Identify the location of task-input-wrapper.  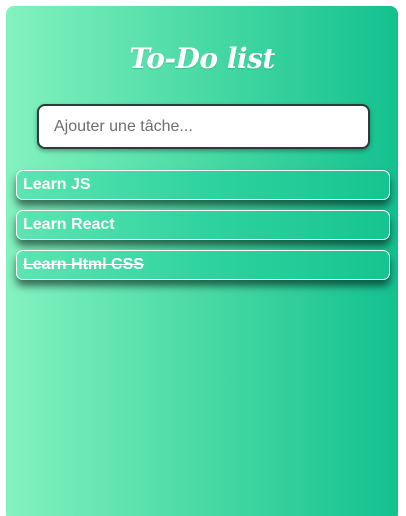
(203, 126).